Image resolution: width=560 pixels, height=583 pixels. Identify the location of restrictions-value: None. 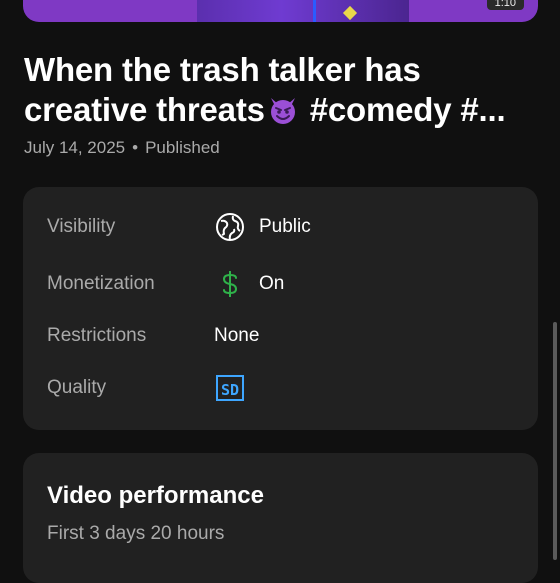
(237, 335).